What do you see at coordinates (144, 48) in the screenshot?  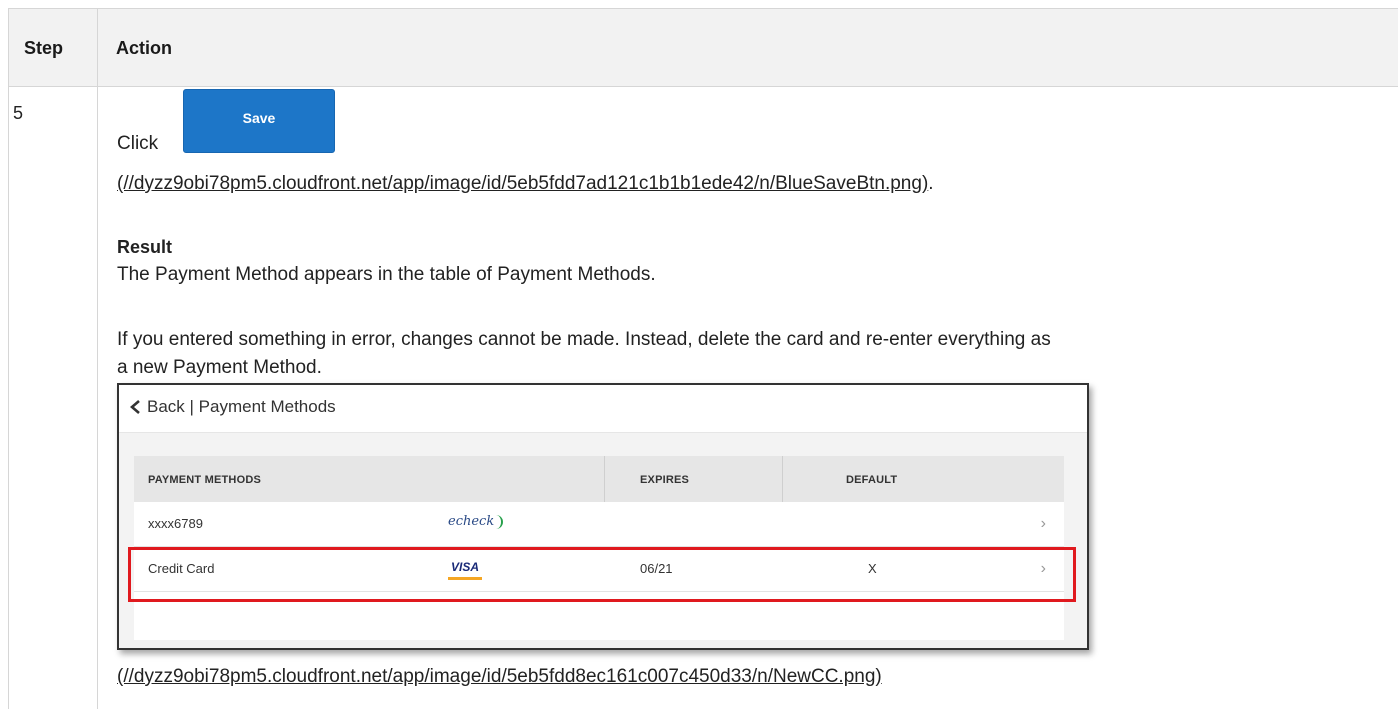 I see `action-column-header: Action` at bounding box center [144, 48].